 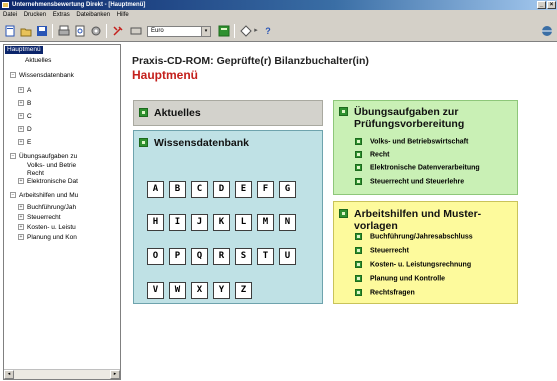 I want to click on uebung-item-recht: Recht, so click(x=372, y=154).